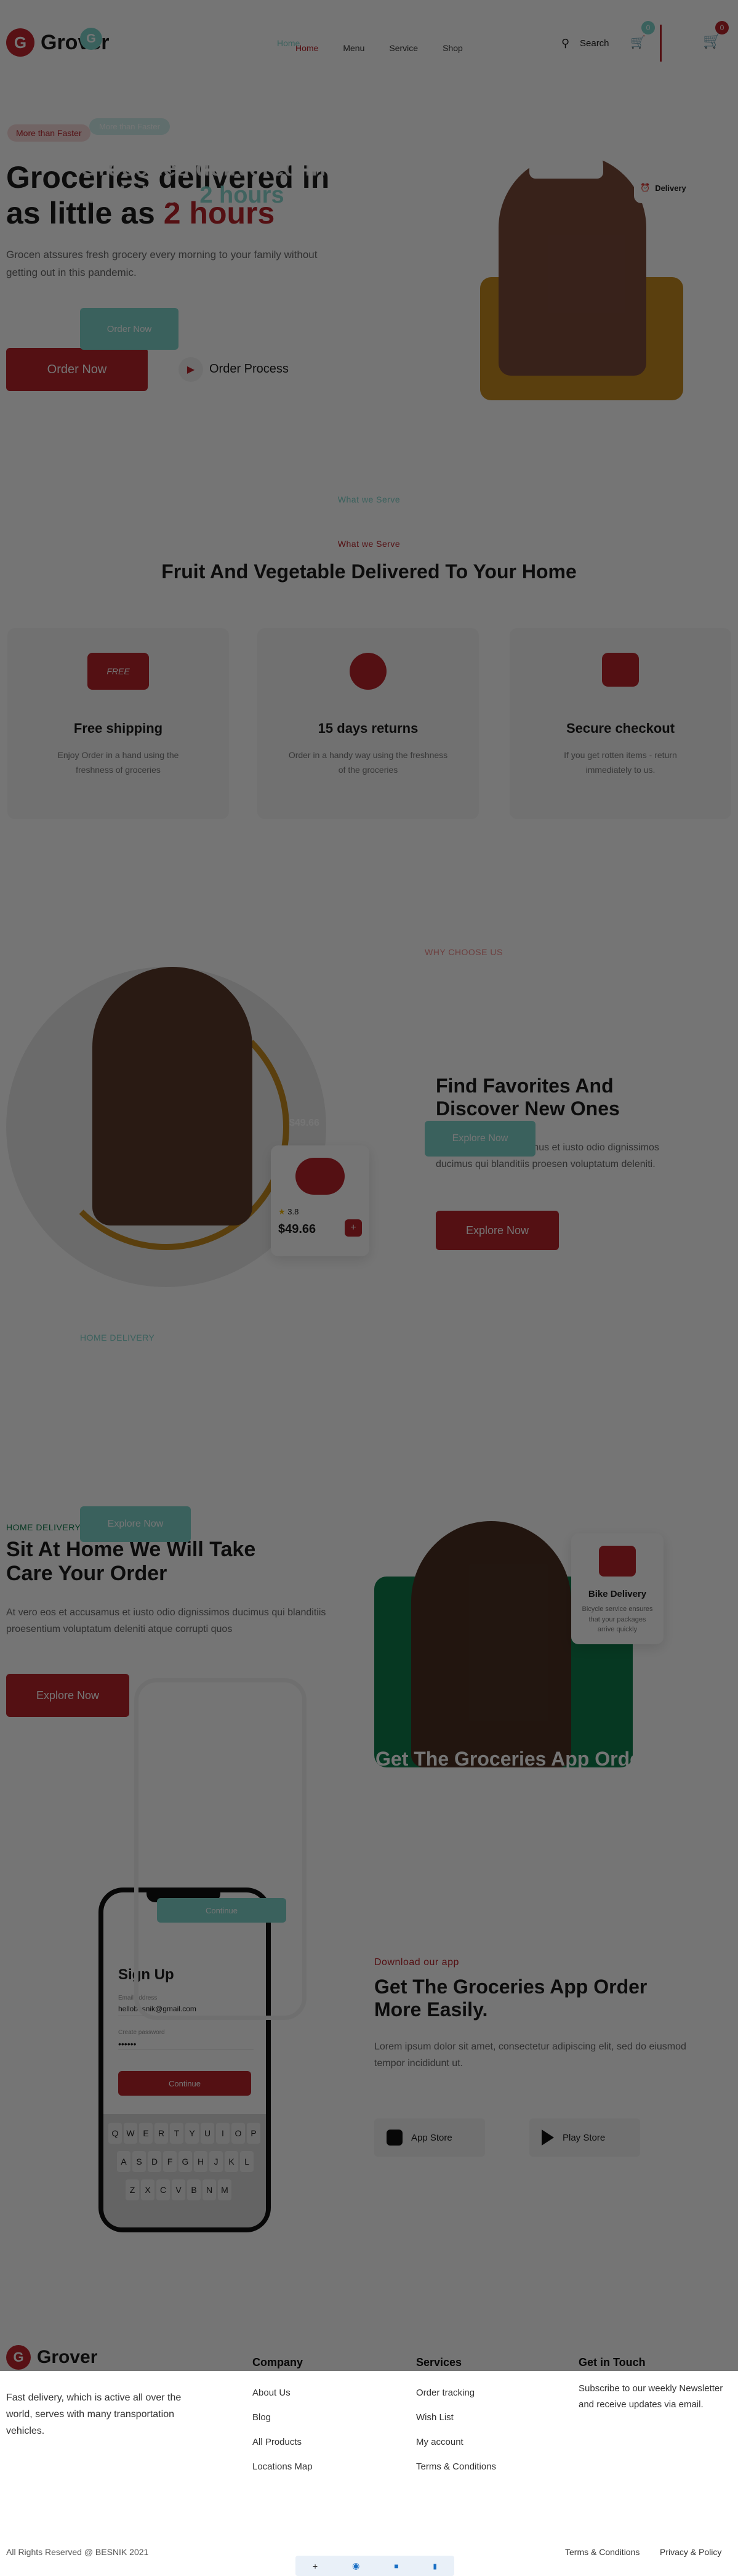 The width and height of the screenshot is (738, 2576). I want to click on keyboard-key: Q, so click(115, 2133).